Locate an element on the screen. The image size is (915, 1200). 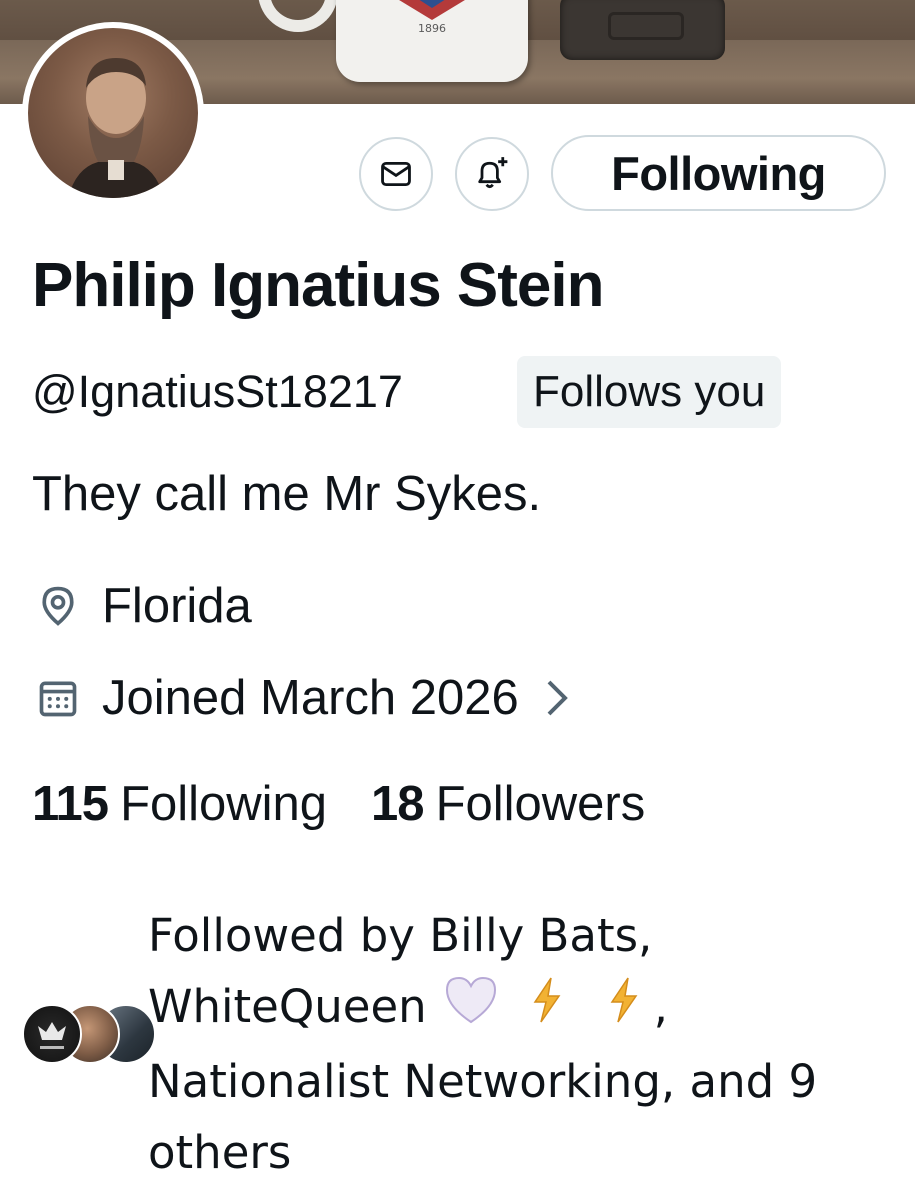
message-button is located at coordinates (396, 174).